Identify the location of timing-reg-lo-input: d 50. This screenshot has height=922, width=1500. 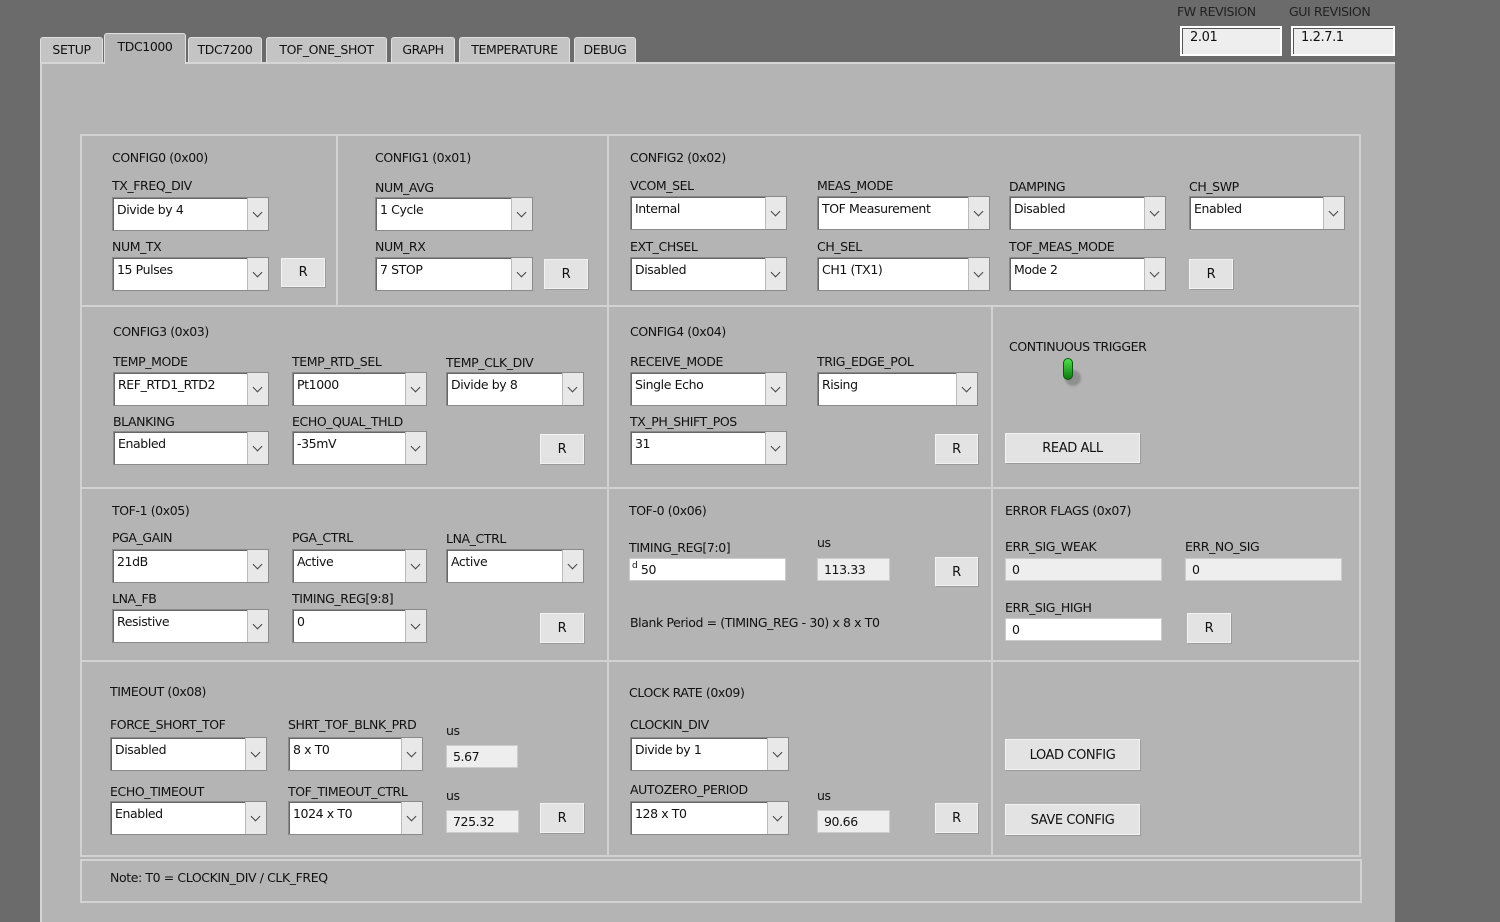
(707, 569).